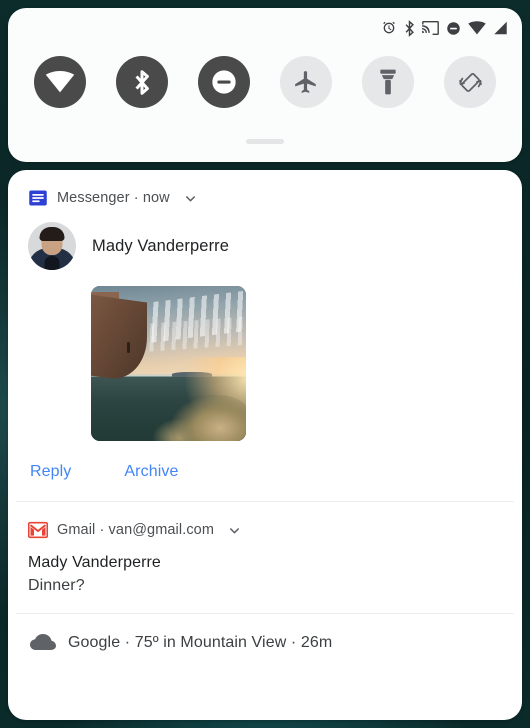 This screenshot has width=530, height=728. Describe the element at coordinates (265, 82) in the screenshot. I see `quick-settings-tiles` at that location.